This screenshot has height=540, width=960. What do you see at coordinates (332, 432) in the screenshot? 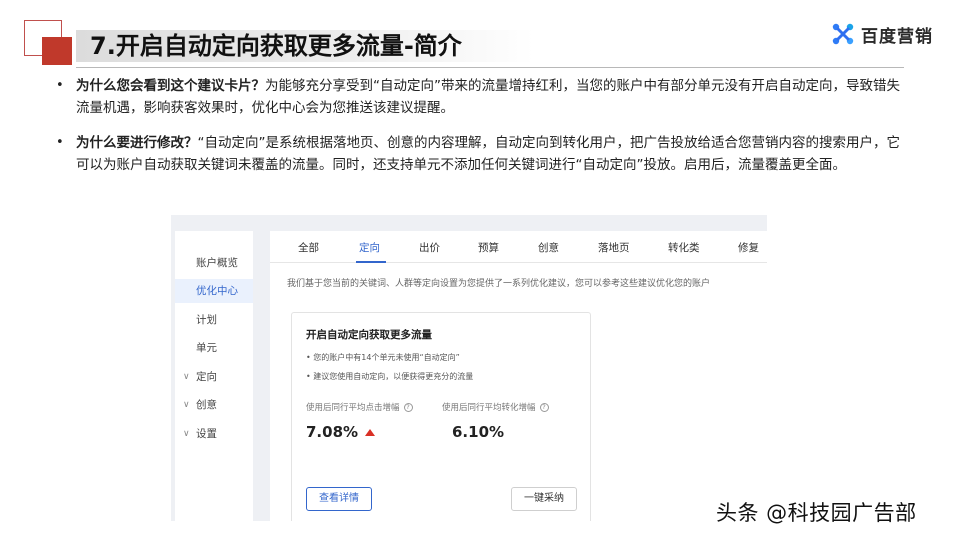
I see `metric-value-text: 7.08%` at bounding box center [332, 432].